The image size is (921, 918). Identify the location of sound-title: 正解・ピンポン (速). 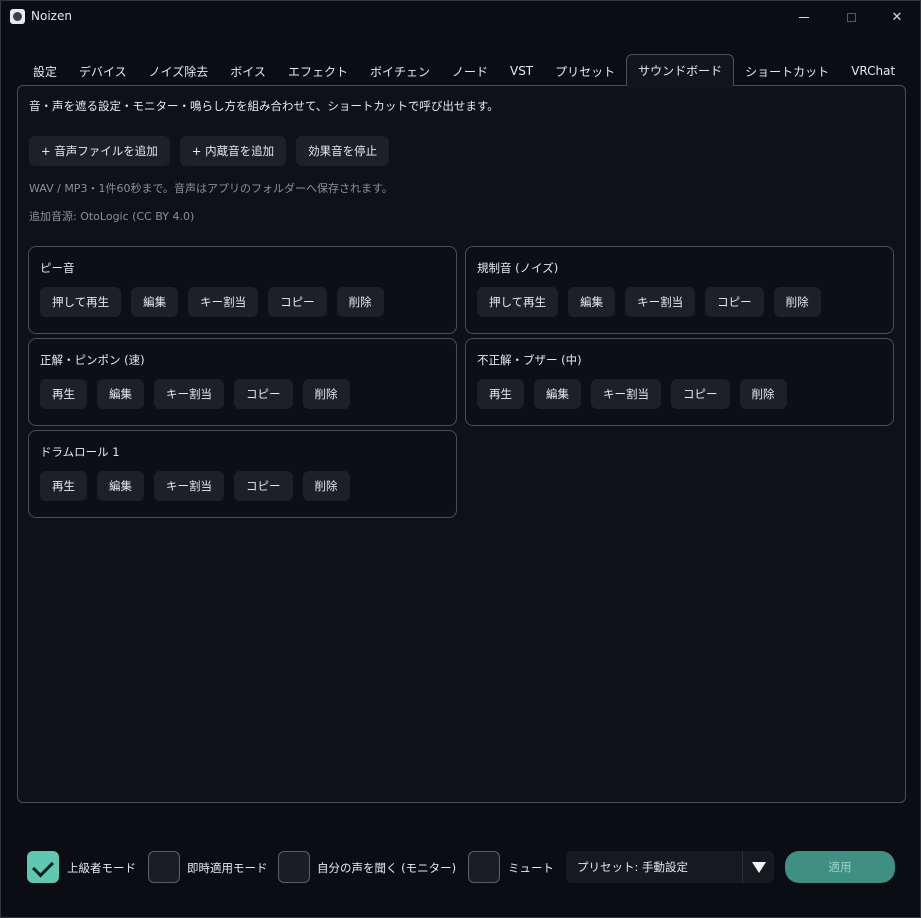
(92, 360).